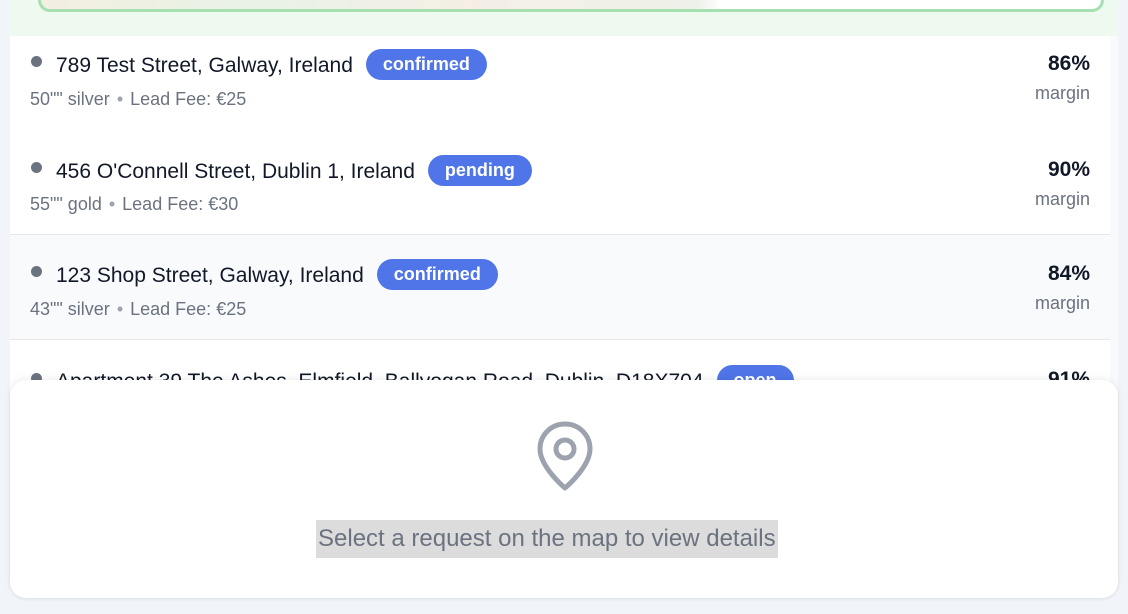 This screenshot has width=1128, height=614. I want to click on size-text: 50"" silver, so click(70, 99).